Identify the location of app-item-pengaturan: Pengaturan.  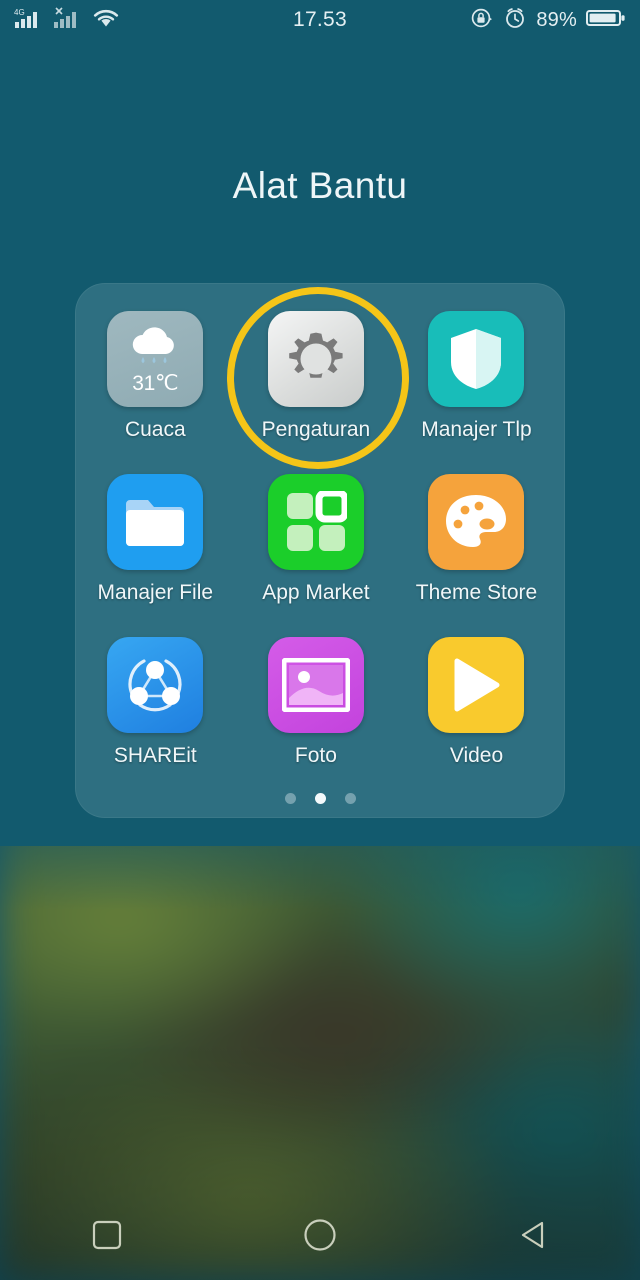
(316, 392).